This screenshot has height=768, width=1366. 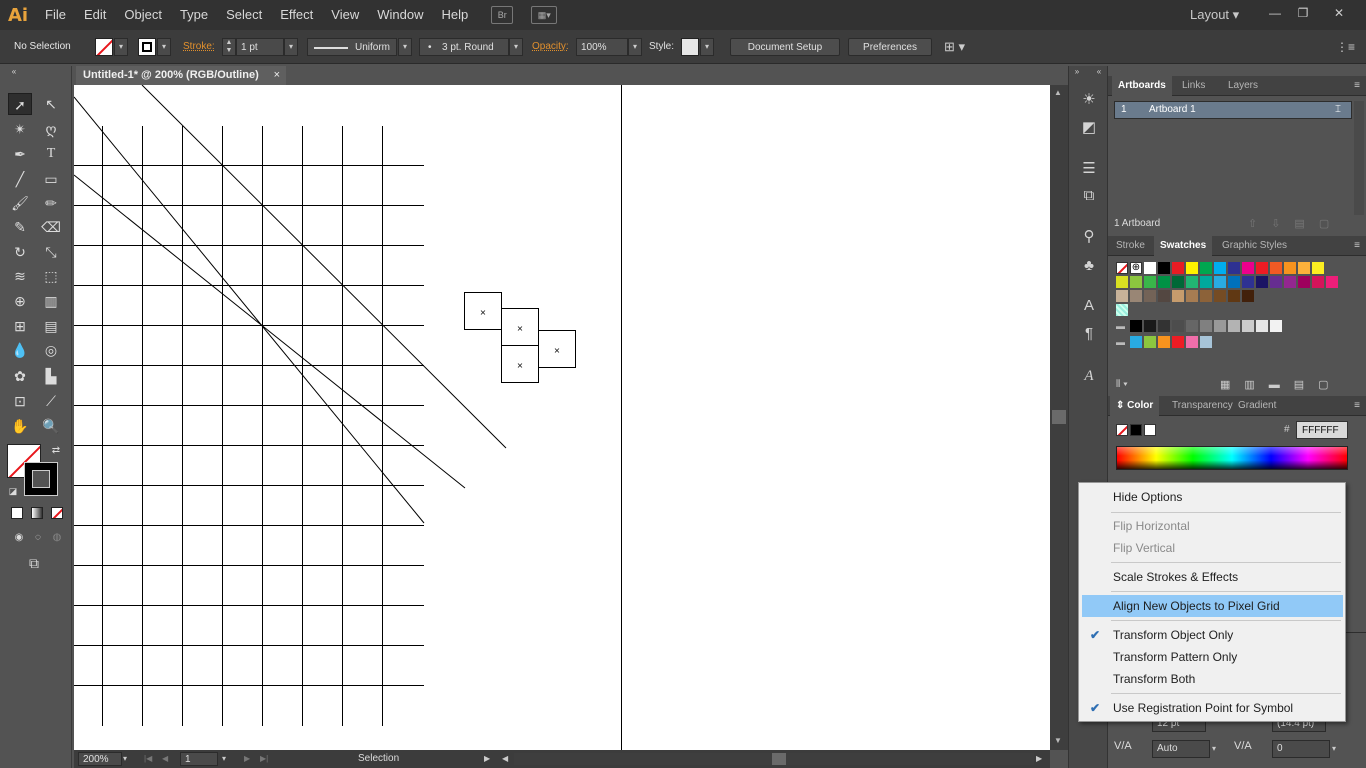 What do you see at coordinates (125, 759) in the screenshot?
I see `zoom-dropdown: ▾` at bounding box center [125, 759].